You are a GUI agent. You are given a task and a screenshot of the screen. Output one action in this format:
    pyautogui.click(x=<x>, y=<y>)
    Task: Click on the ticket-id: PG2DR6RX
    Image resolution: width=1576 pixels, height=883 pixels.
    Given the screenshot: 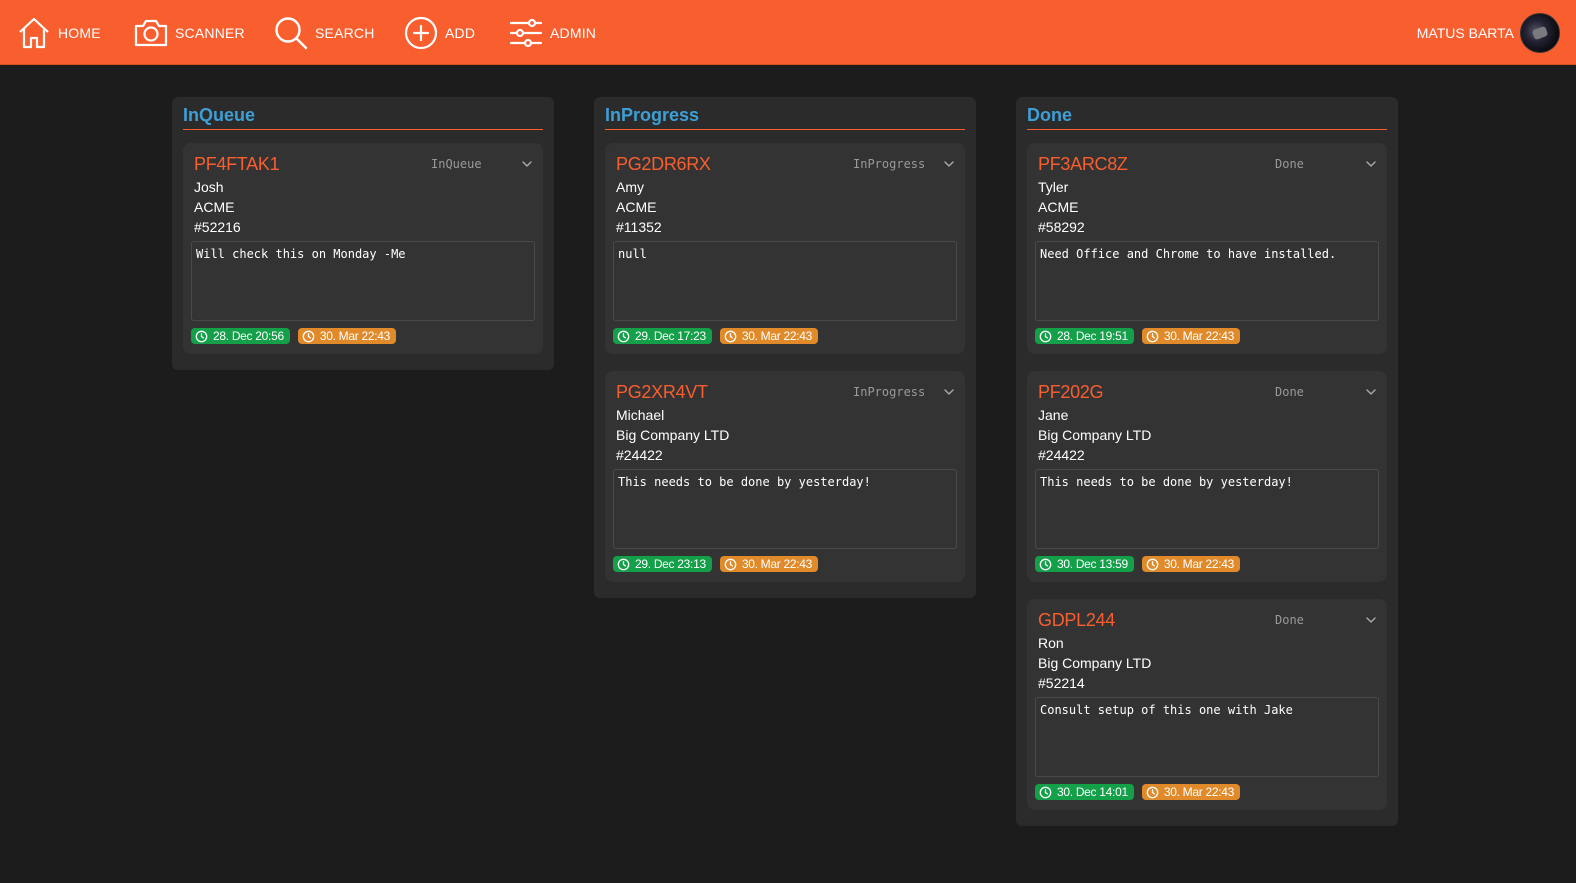 What is the action you would take?
    pyautogui.click(x=734, y=164)
    